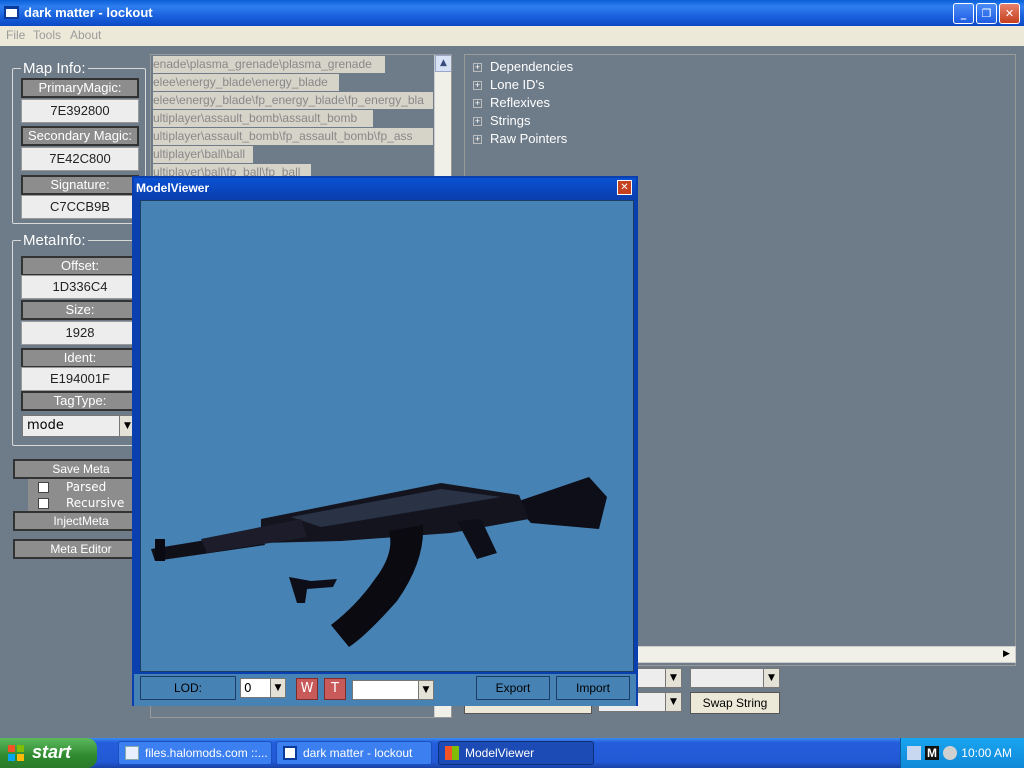 This screenshot has height=768, width=1024. I want to click on inject-meta-button: InjectMeta, so click(81, 521).